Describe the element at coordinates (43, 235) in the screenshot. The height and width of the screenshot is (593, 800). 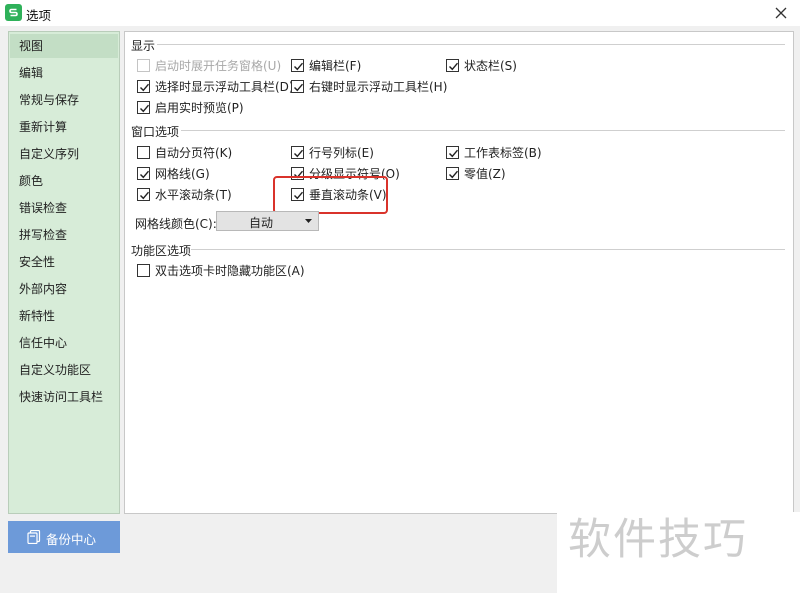
I see `sidebar-item-label: 拼写检查` at that location.